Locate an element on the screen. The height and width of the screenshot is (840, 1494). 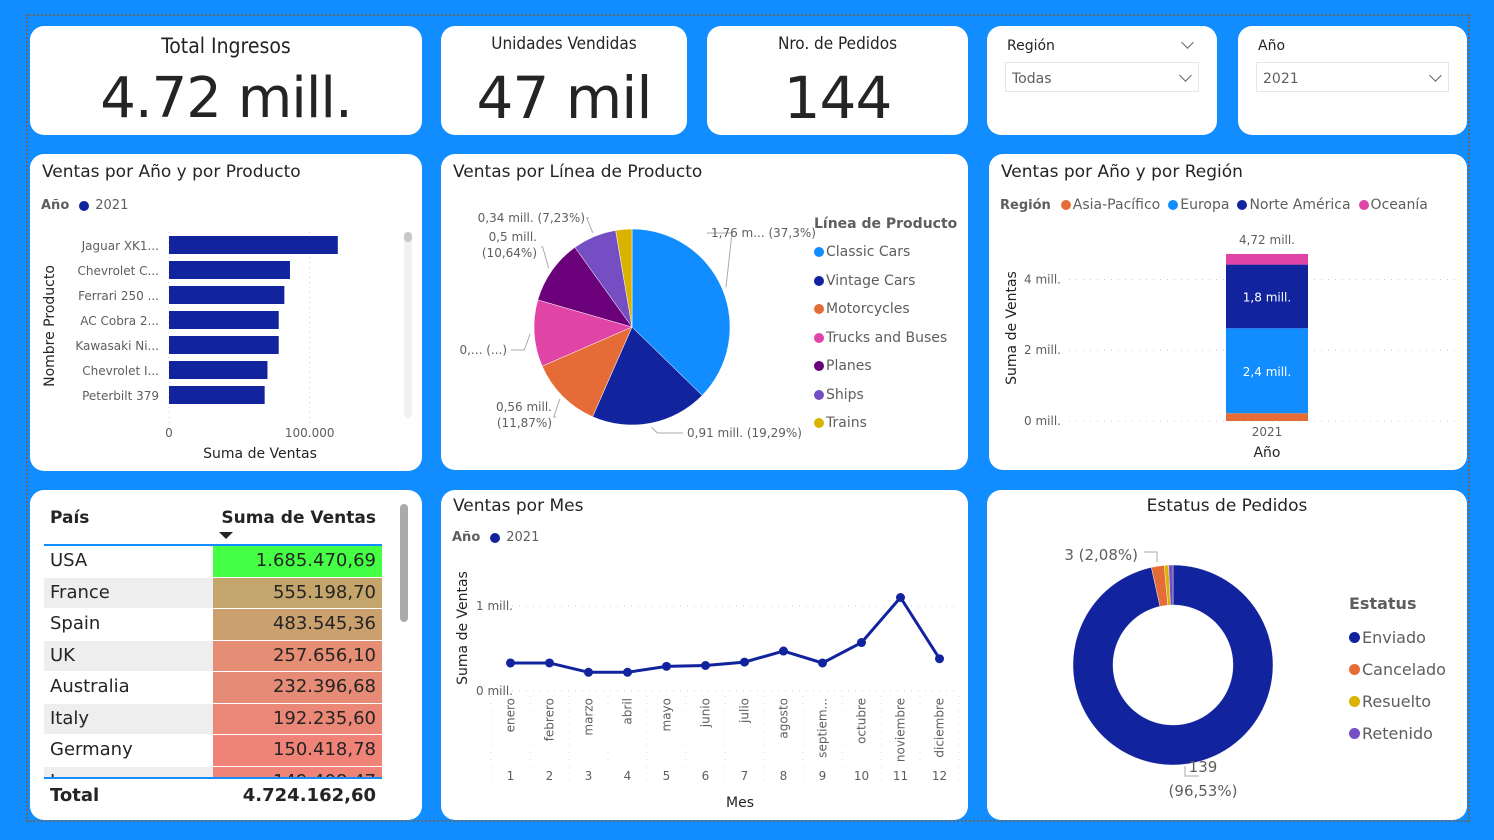
data-label: (10,64%) is located at coordinates (509, 253).